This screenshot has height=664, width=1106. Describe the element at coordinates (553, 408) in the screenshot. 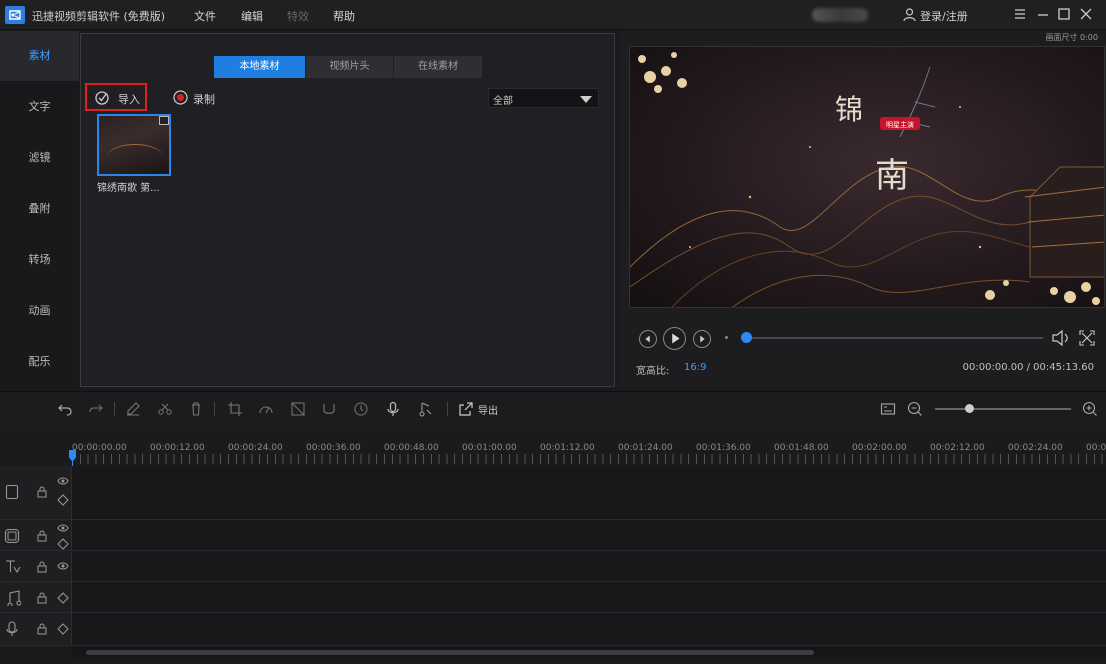

I see `edit-toolbar: 导出` at that location.